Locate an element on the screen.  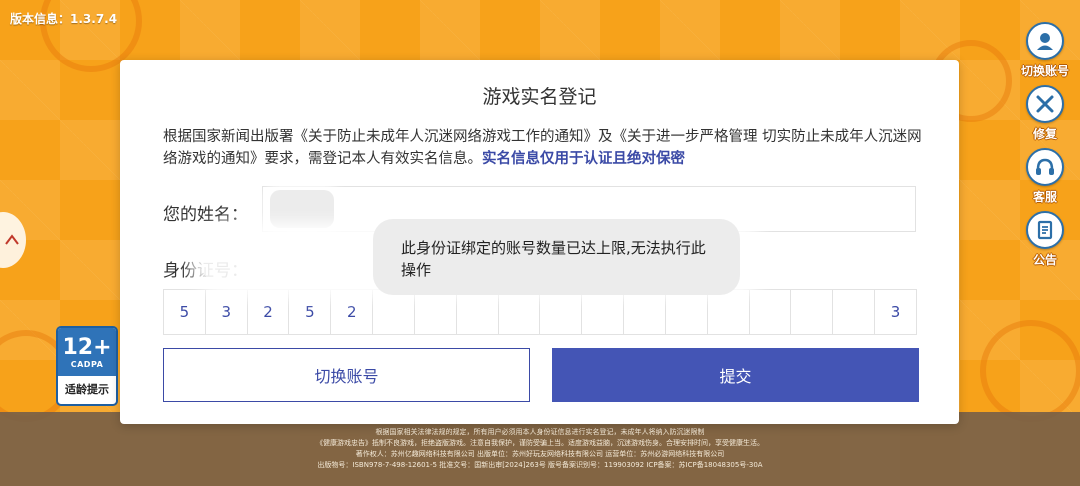
error-toast: 此身份证绑定的账号数量已达上限,无法执行此操作 is located at coordinates (556, 257).